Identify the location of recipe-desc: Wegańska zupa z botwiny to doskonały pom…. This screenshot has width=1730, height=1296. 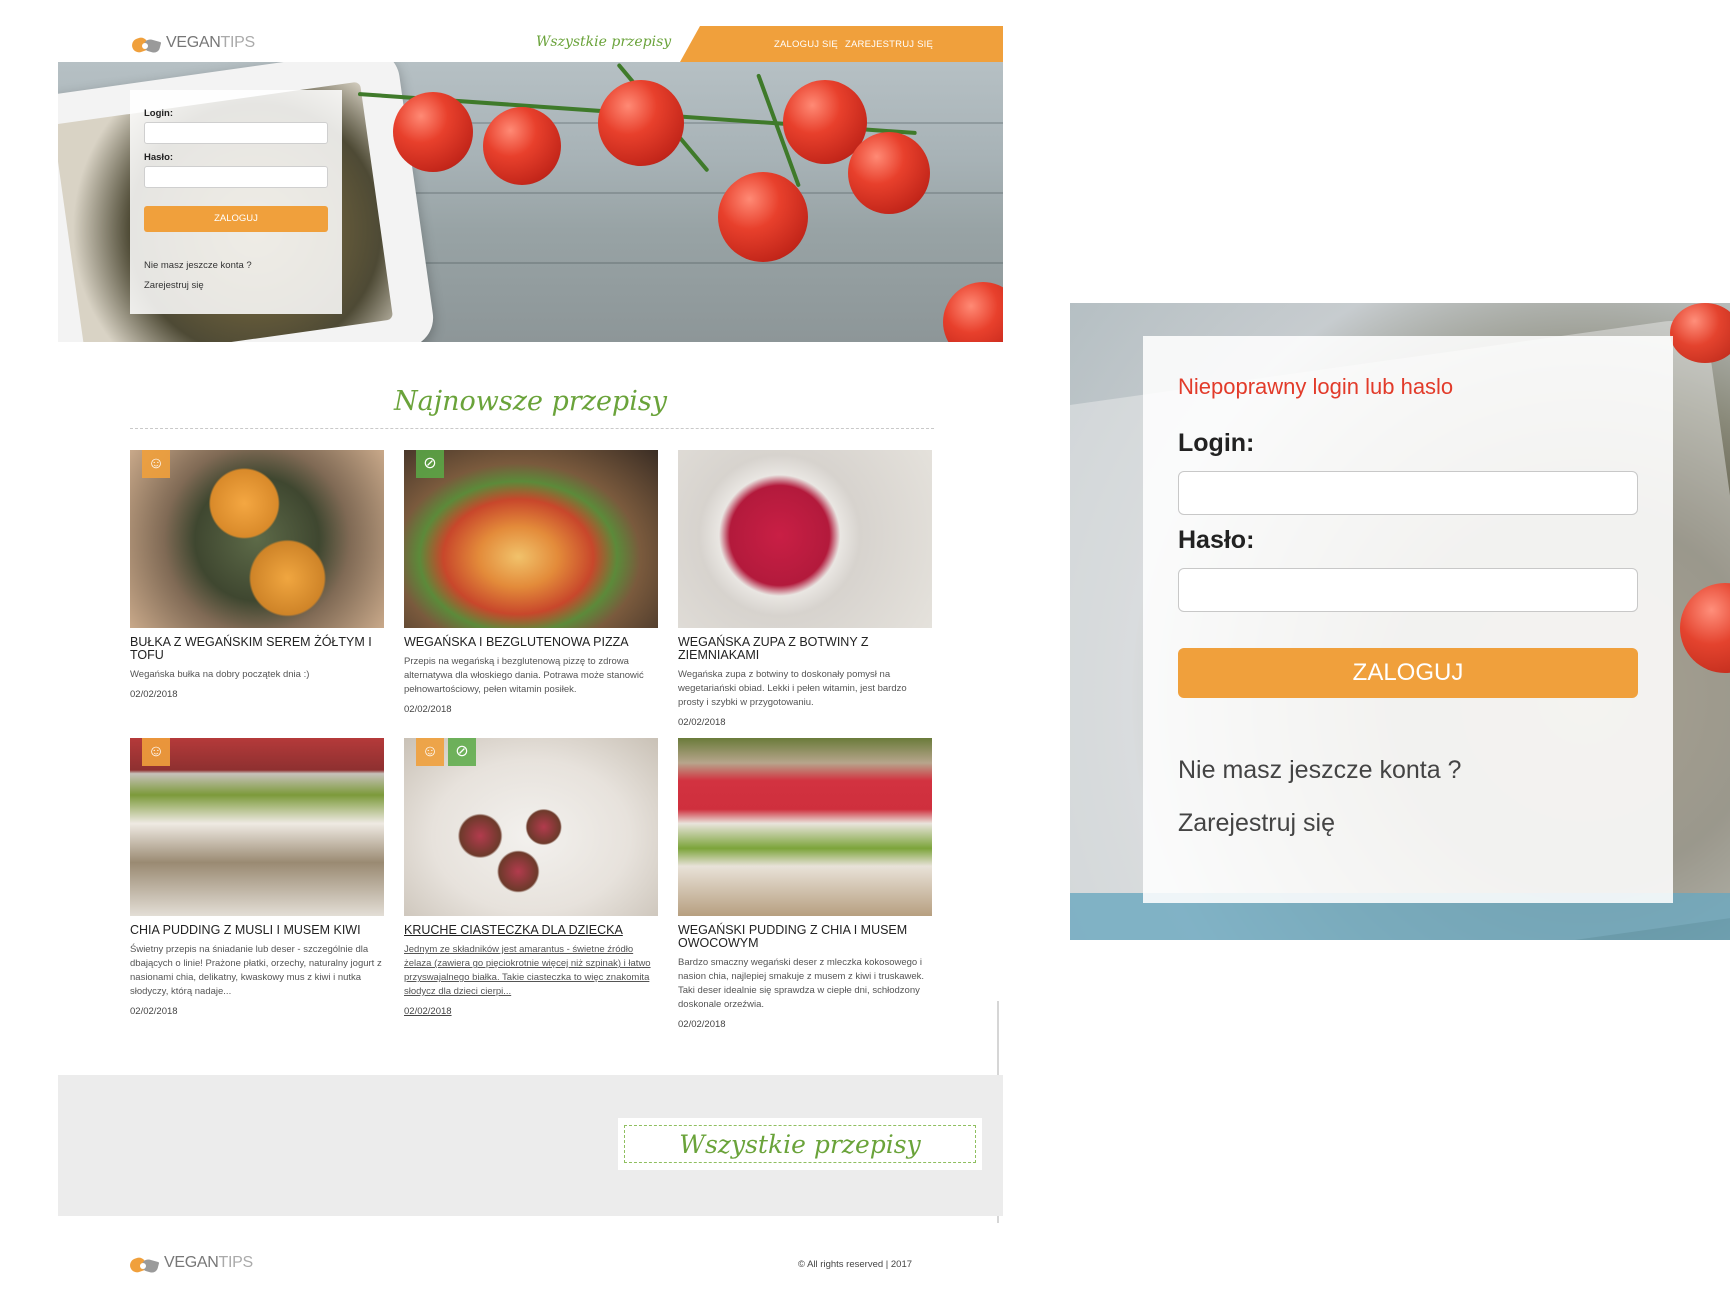
(792, 688).